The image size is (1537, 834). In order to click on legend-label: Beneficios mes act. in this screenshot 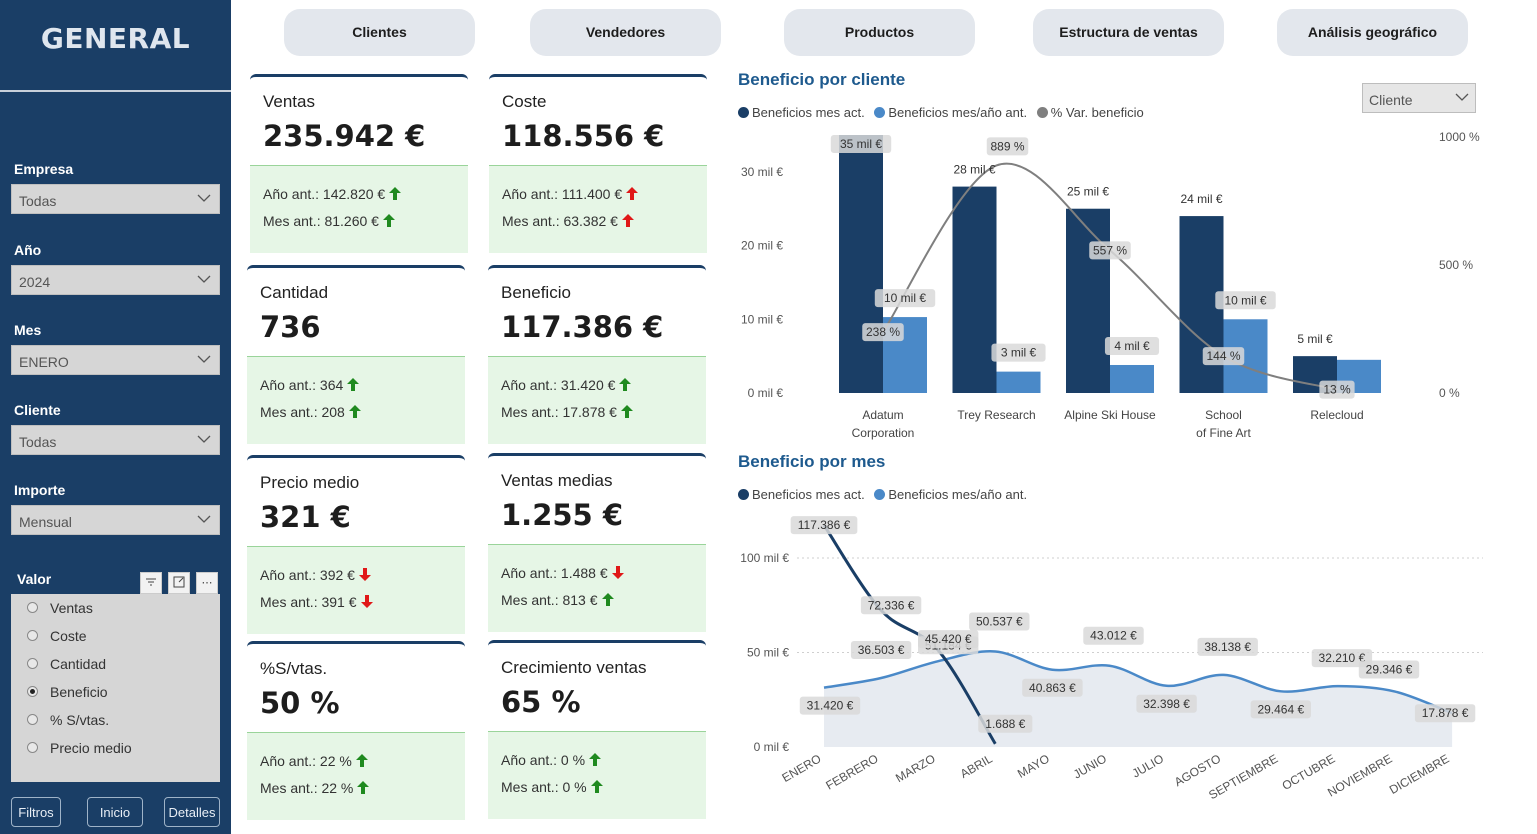, I will do `click(808, 112)`.